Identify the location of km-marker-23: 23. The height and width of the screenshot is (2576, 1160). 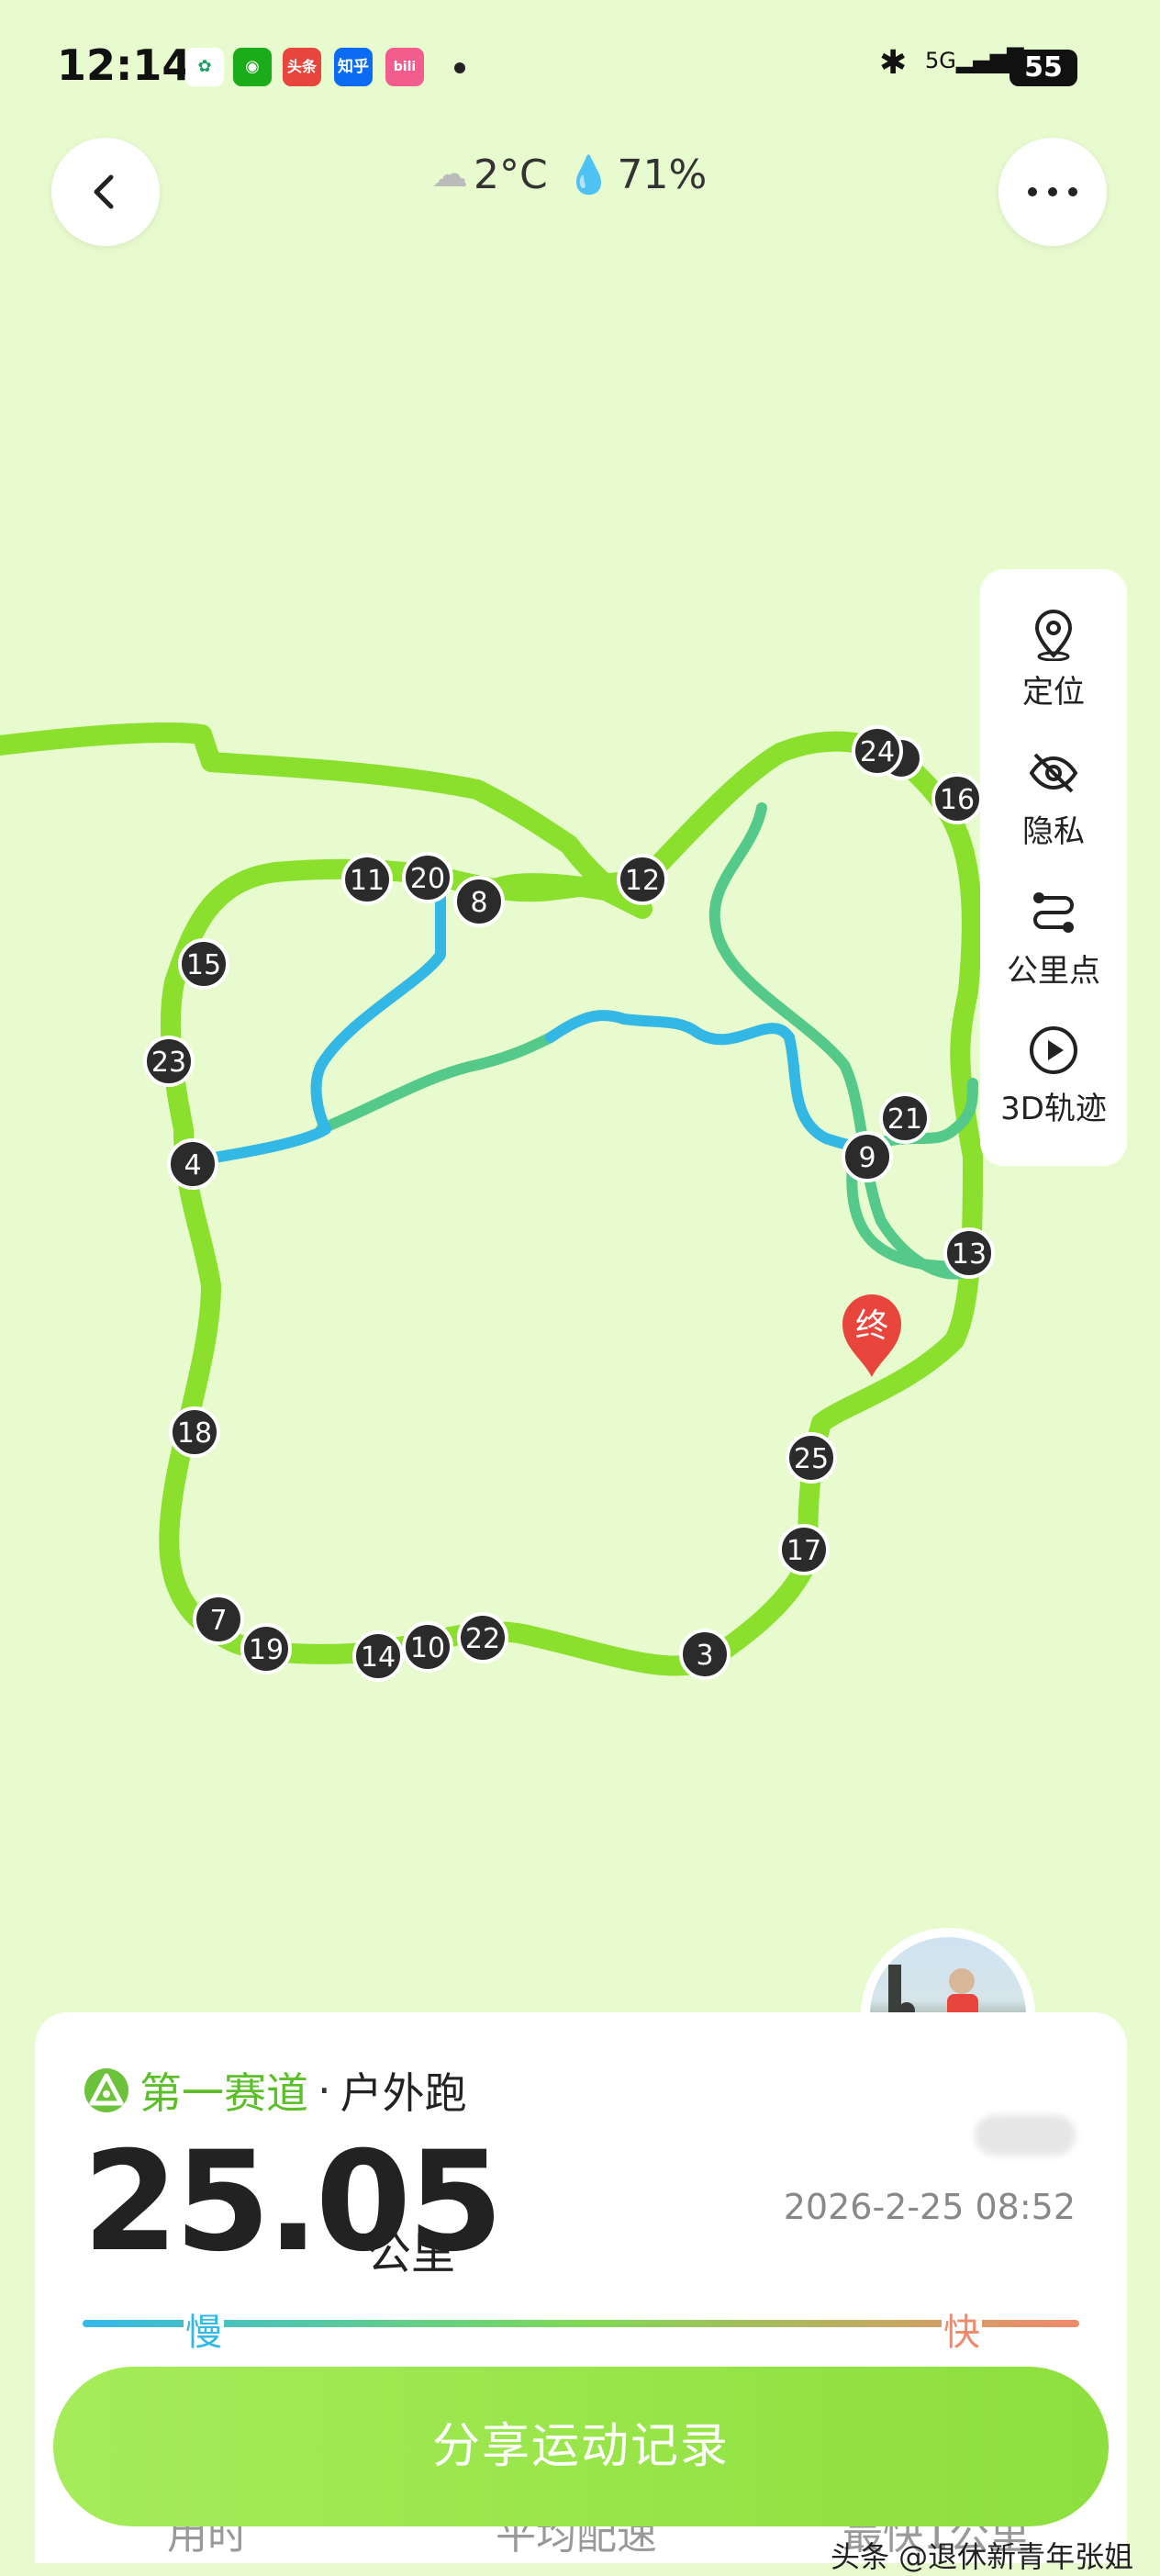
(169, 1061).